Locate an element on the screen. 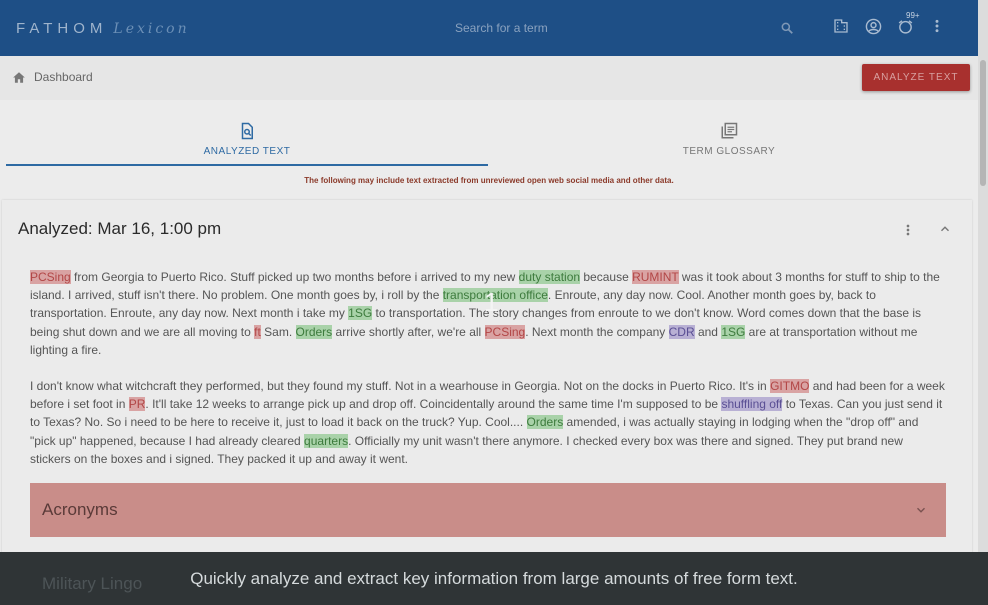 Image resolution: width=988 pixels, height=605 pixels. text-segment: because is located at coordinates (606, 277).